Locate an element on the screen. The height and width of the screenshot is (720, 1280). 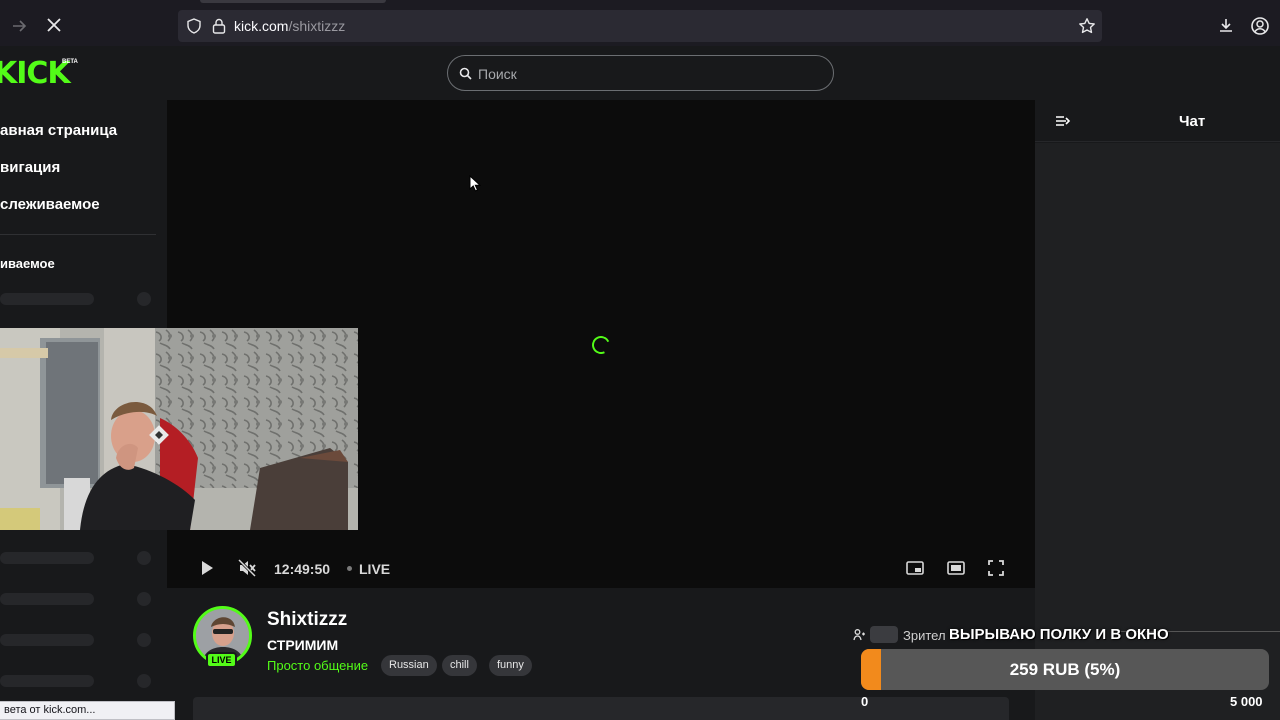
donation-goal-progress-text: 259 RUB (5%) is located at coordinates (1065, 669).